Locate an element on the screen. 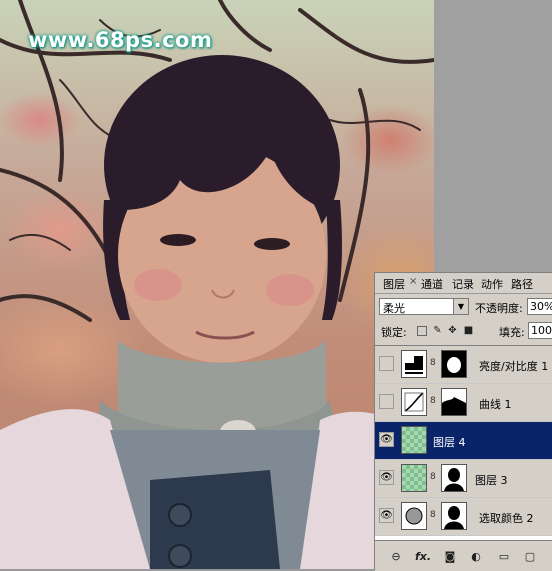  layer-name: 选取颜色 2 is located at coordinates (506, 518).